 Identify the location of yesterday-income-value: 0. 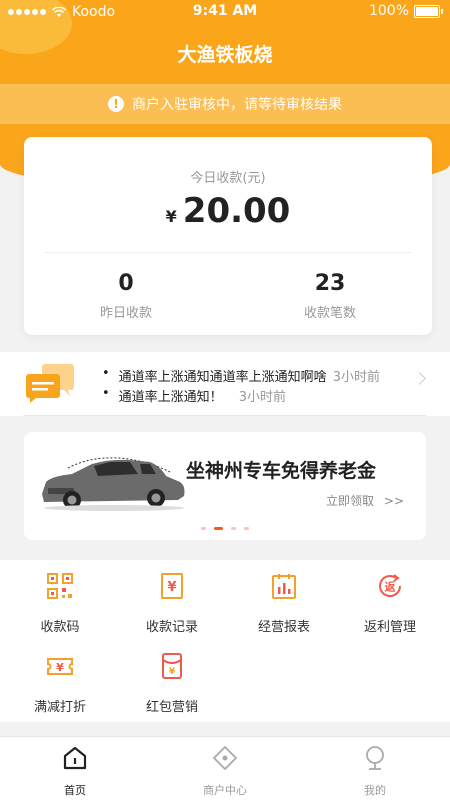
(126, 283).